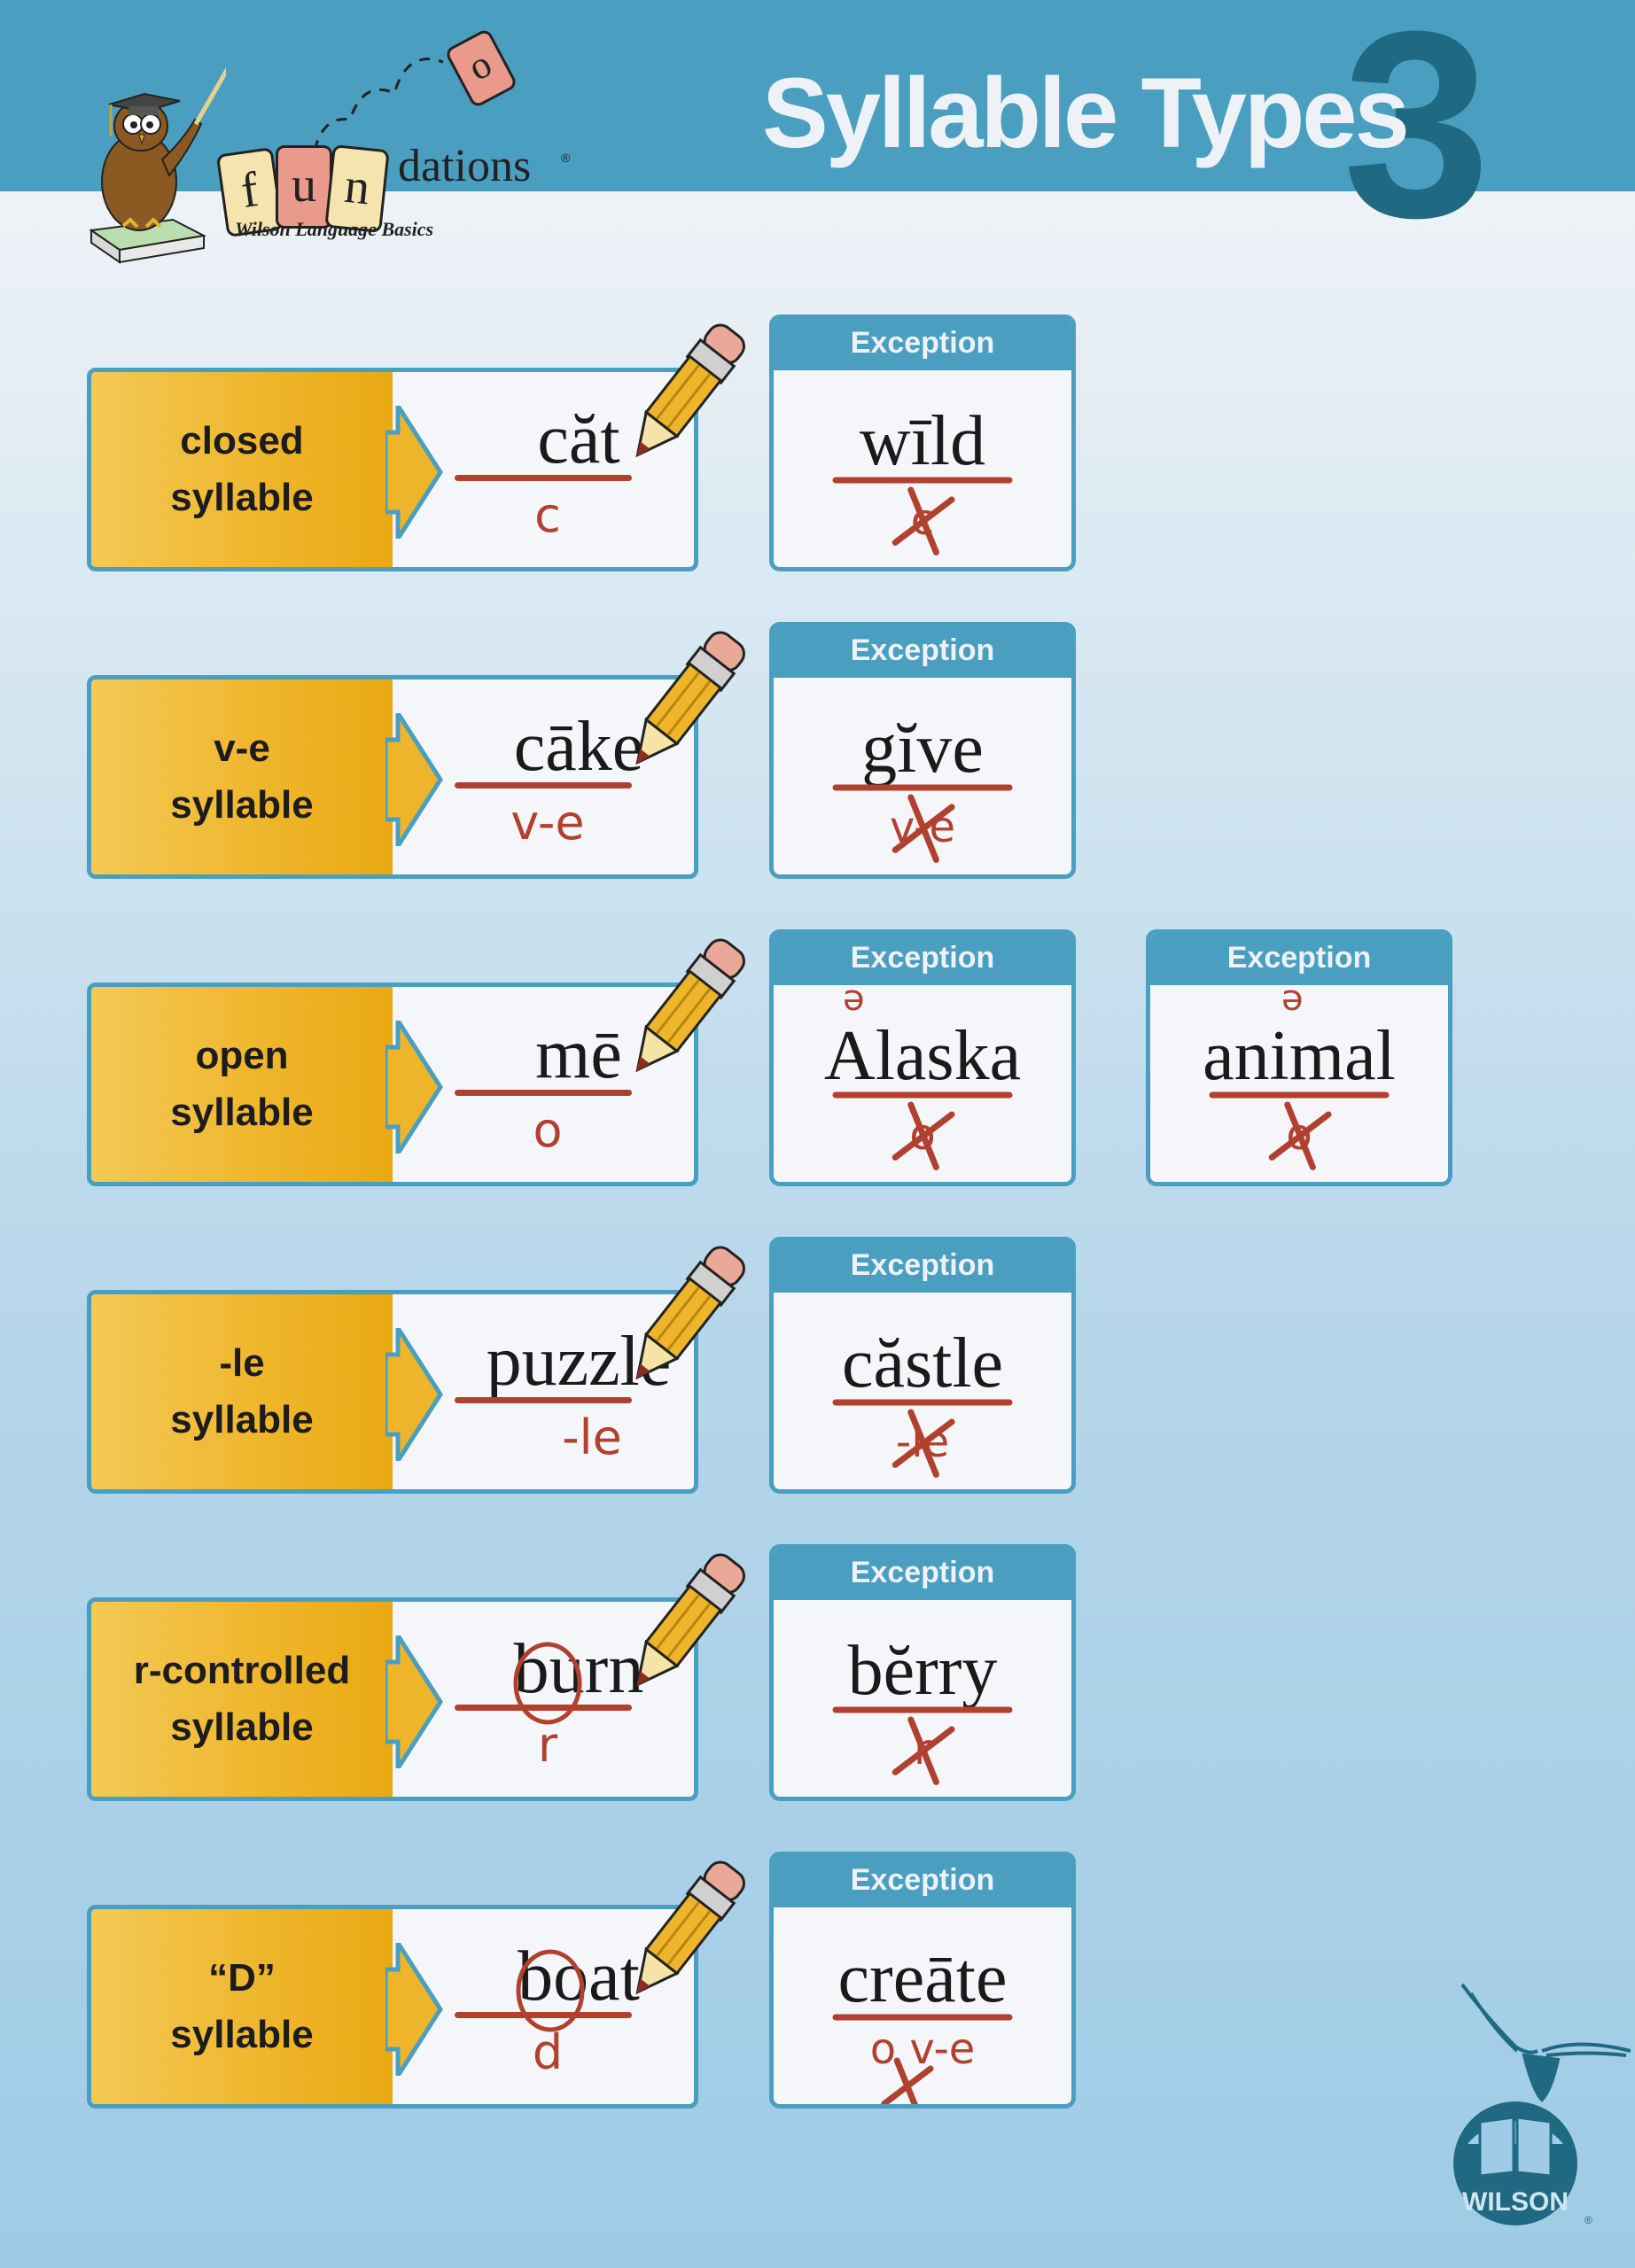 This screenshot has width=1635, height=2268. I want to click on syllable-type-label: open syllable, so click(242, 1084).